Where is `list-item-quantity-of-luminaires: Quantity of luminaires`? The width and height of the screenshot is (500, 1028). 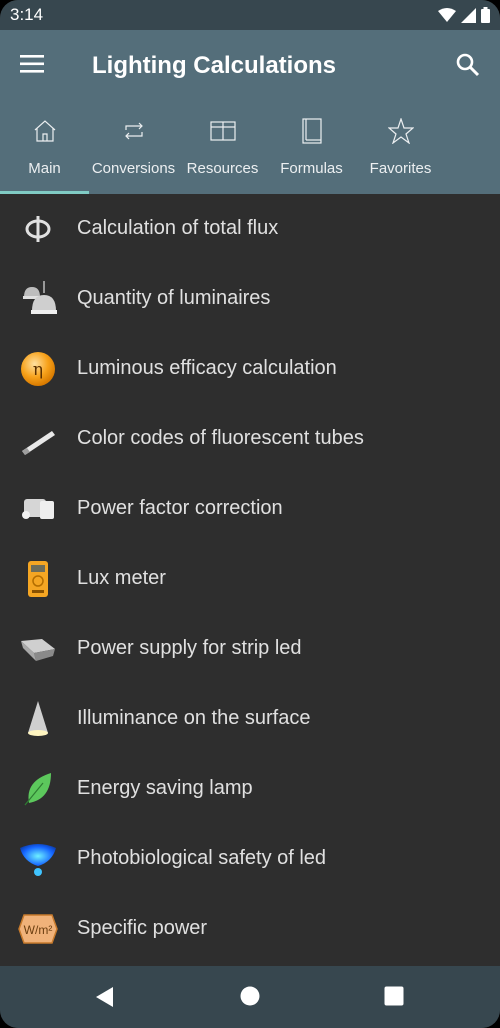
list-item-quantity-of-luminaires: Quantity of luminaires is located at coordinates (250, 299).